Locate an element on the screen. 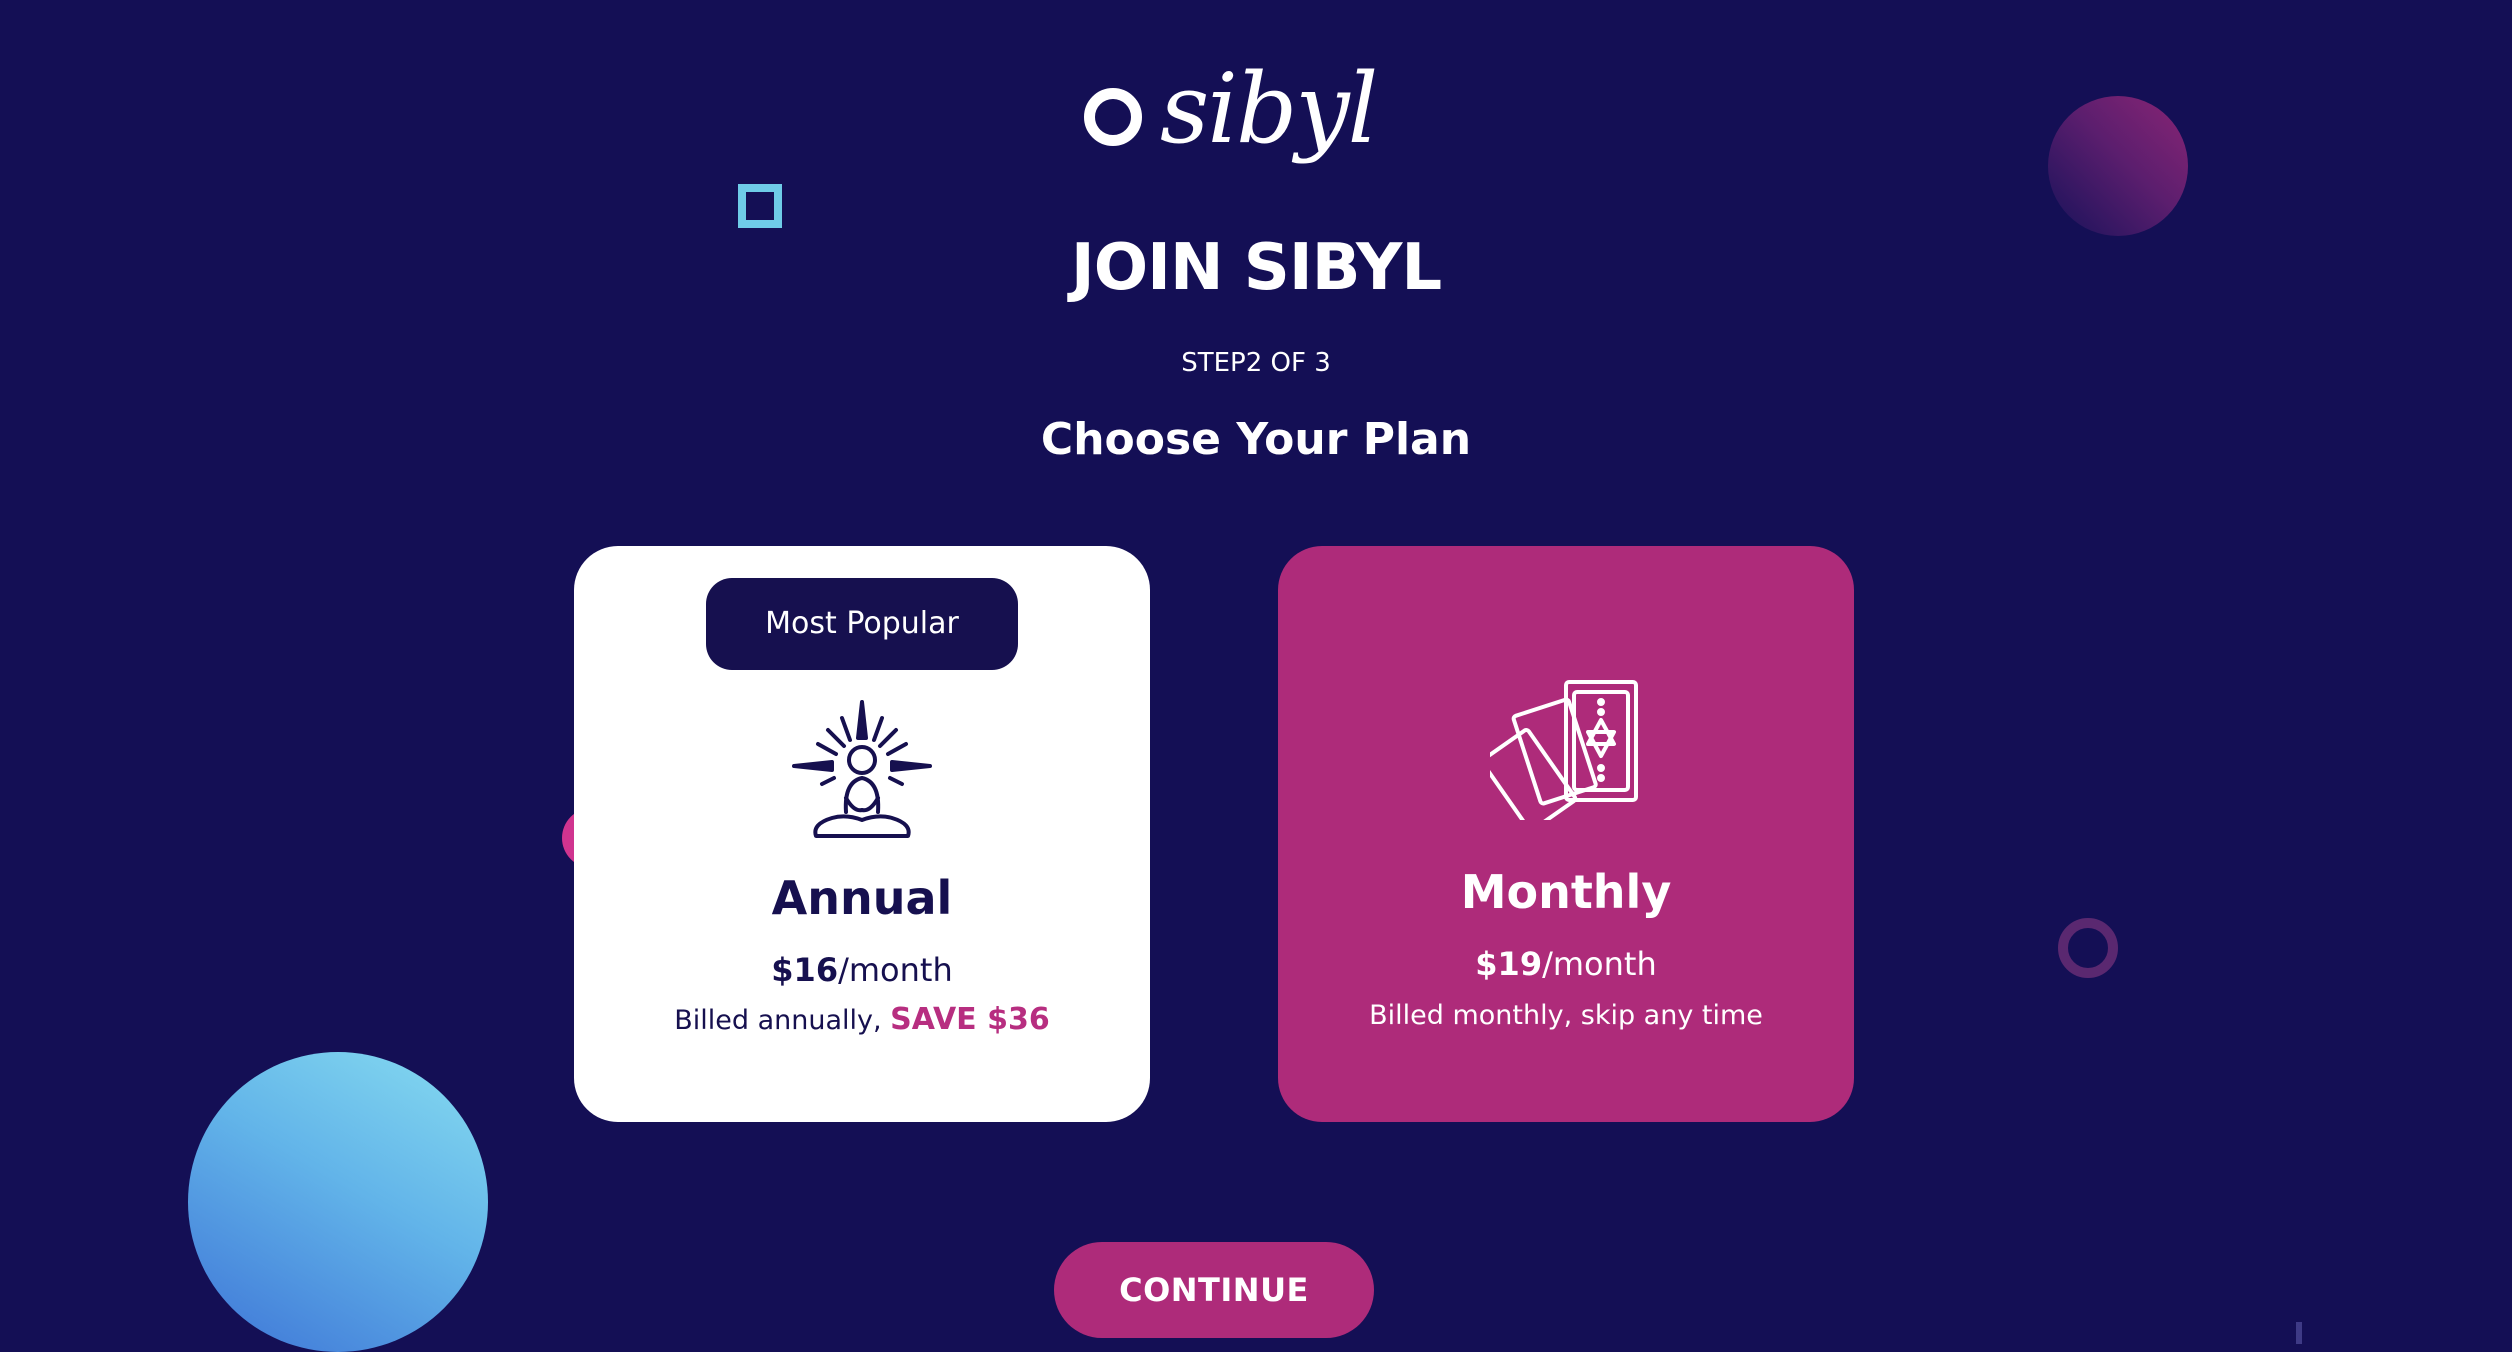 This screenshot has width=2512, height=1352. billing-note: Billed monthly, skip any time is located at coordinates (1566, 1015).